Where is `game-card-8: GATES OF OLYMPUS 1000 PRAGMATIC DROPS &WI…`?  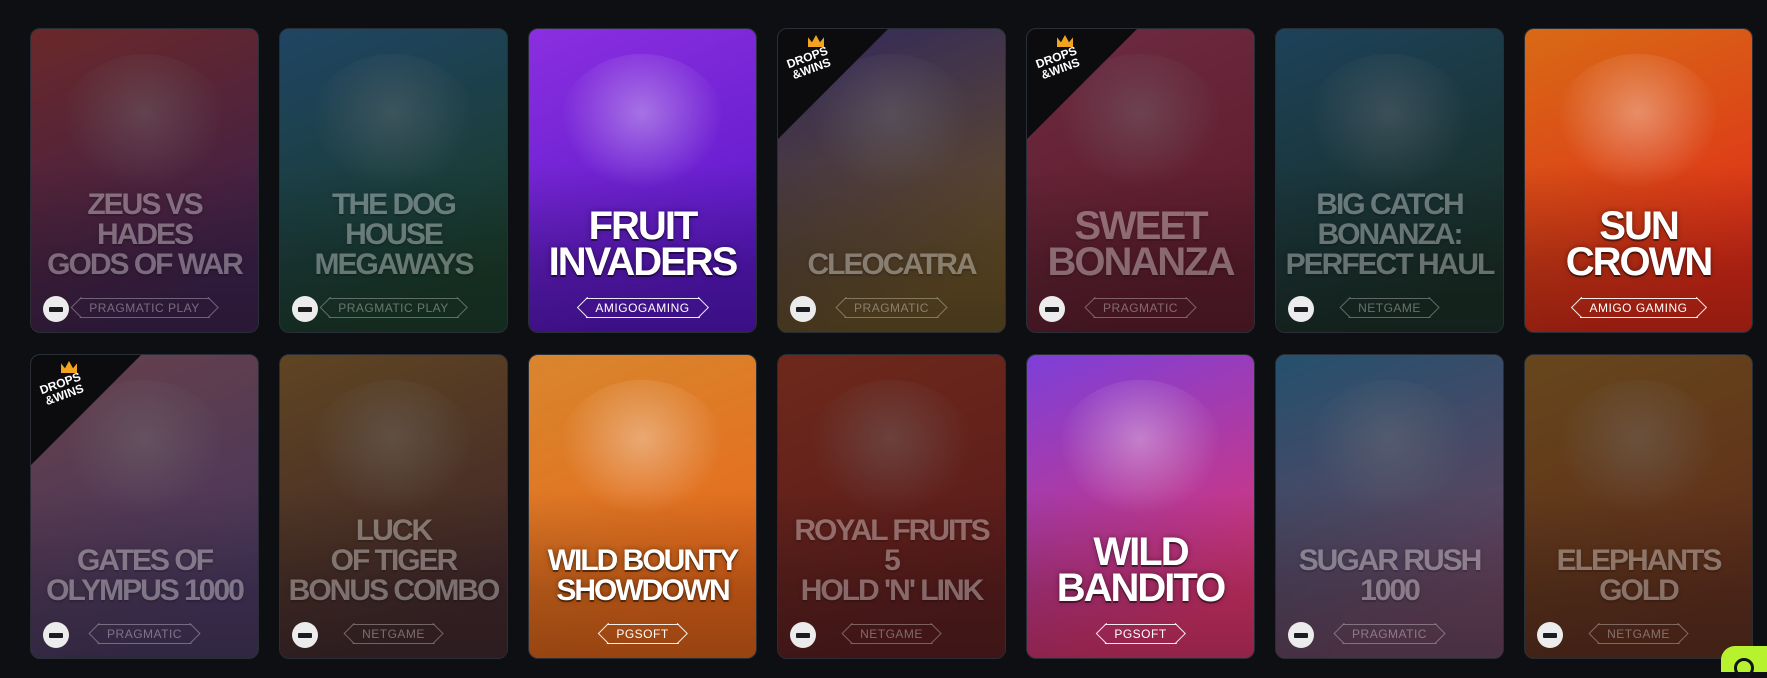 game-card-8: GATES OF OLYMPUS 1000 PRAGMATIC DROPS &WI… is located at coordinates (144, 506).